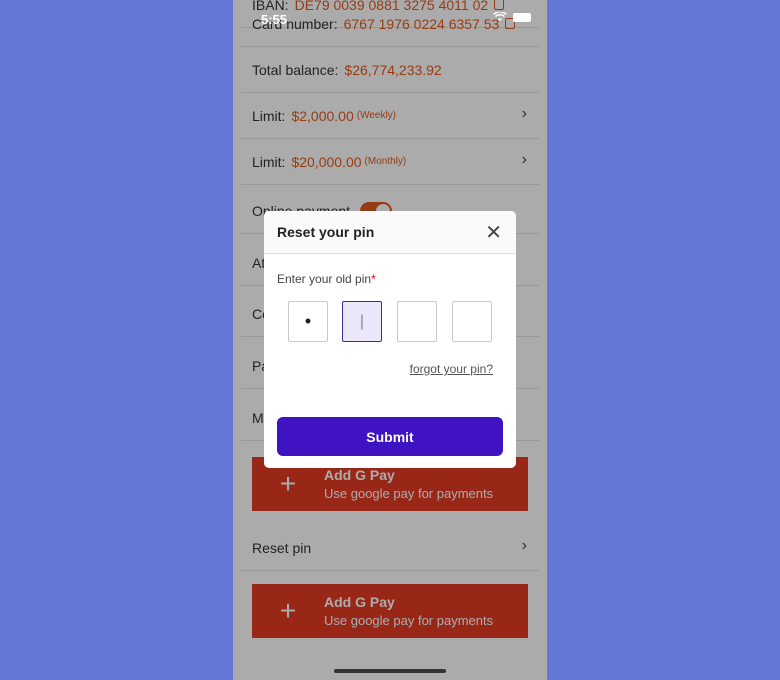  I want to click on home-indicator, so click(390, 671).